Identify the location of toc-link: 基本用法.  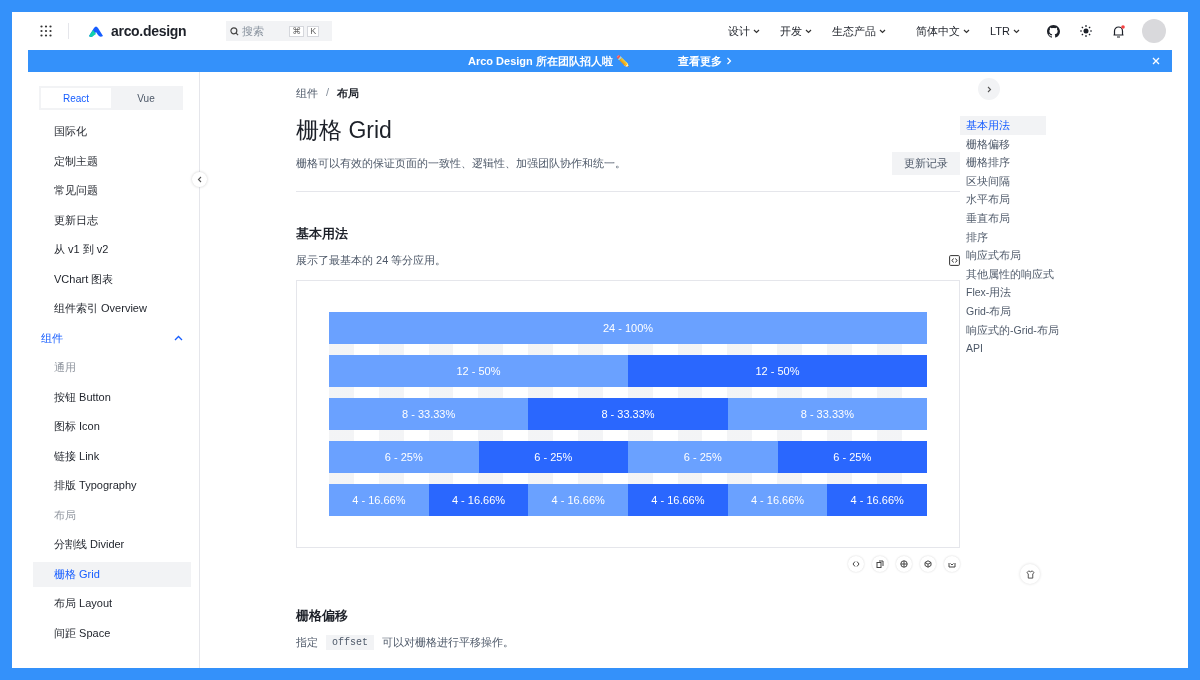
(1003, 125).